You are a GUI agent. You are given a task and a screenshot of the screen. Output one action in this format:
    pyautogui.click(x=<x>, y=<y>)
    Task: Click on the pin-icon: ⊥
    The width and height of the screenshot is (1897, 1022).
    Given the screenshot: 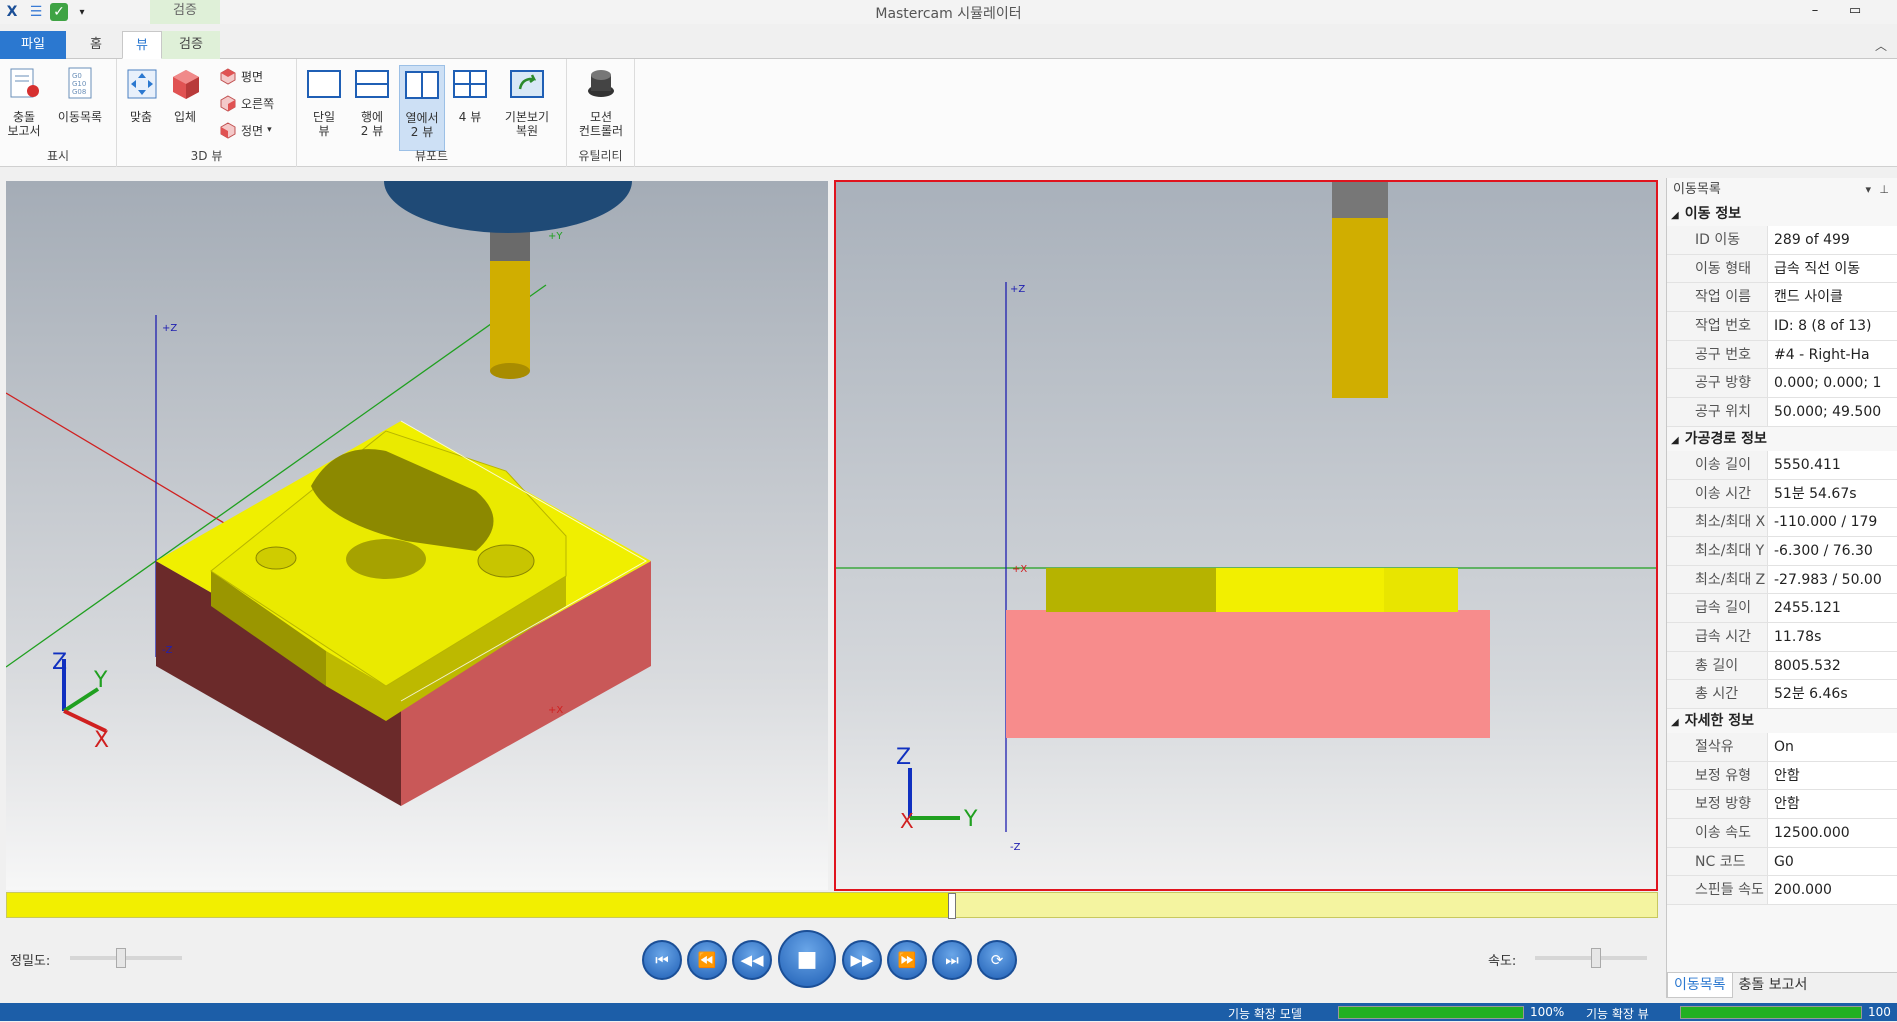 What is the action you would take?
    pyautogui.click(x=1884, y=190)
    